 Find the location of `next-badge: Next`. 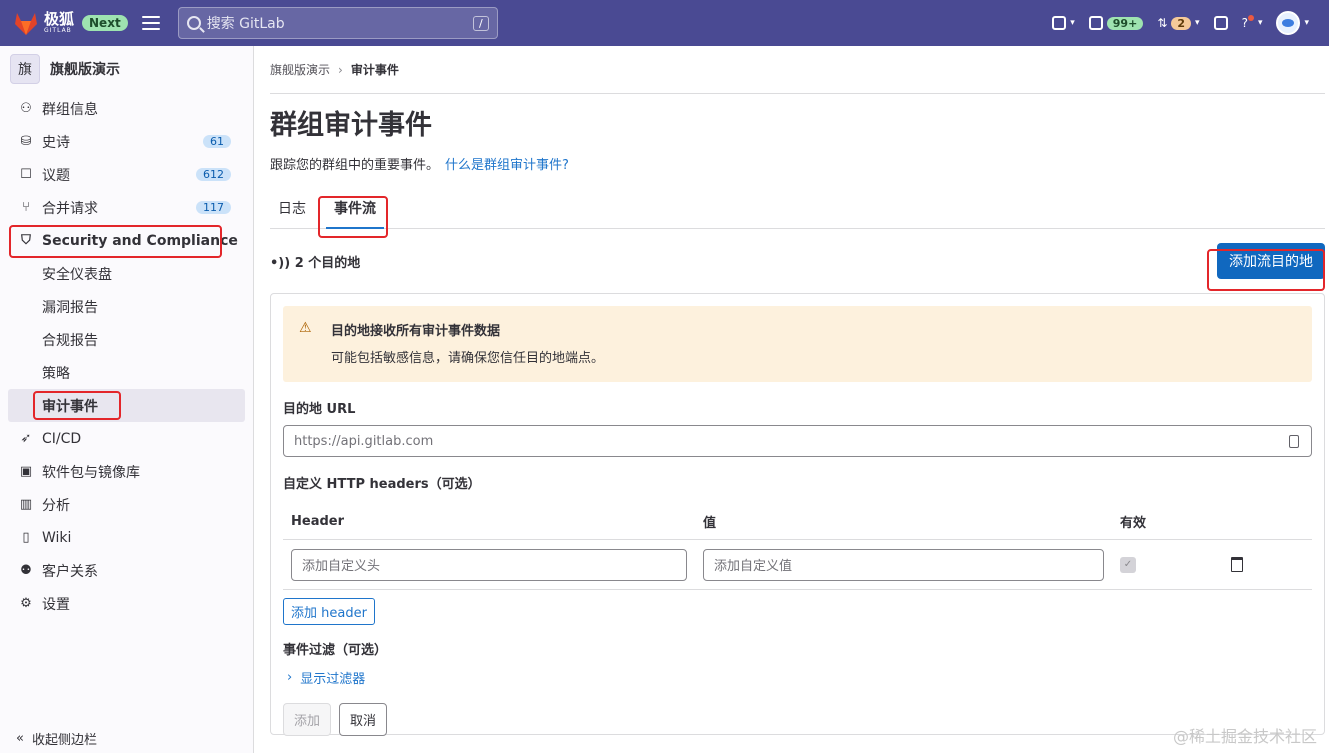

next-badge: Next is located at coordinates (105, 23).